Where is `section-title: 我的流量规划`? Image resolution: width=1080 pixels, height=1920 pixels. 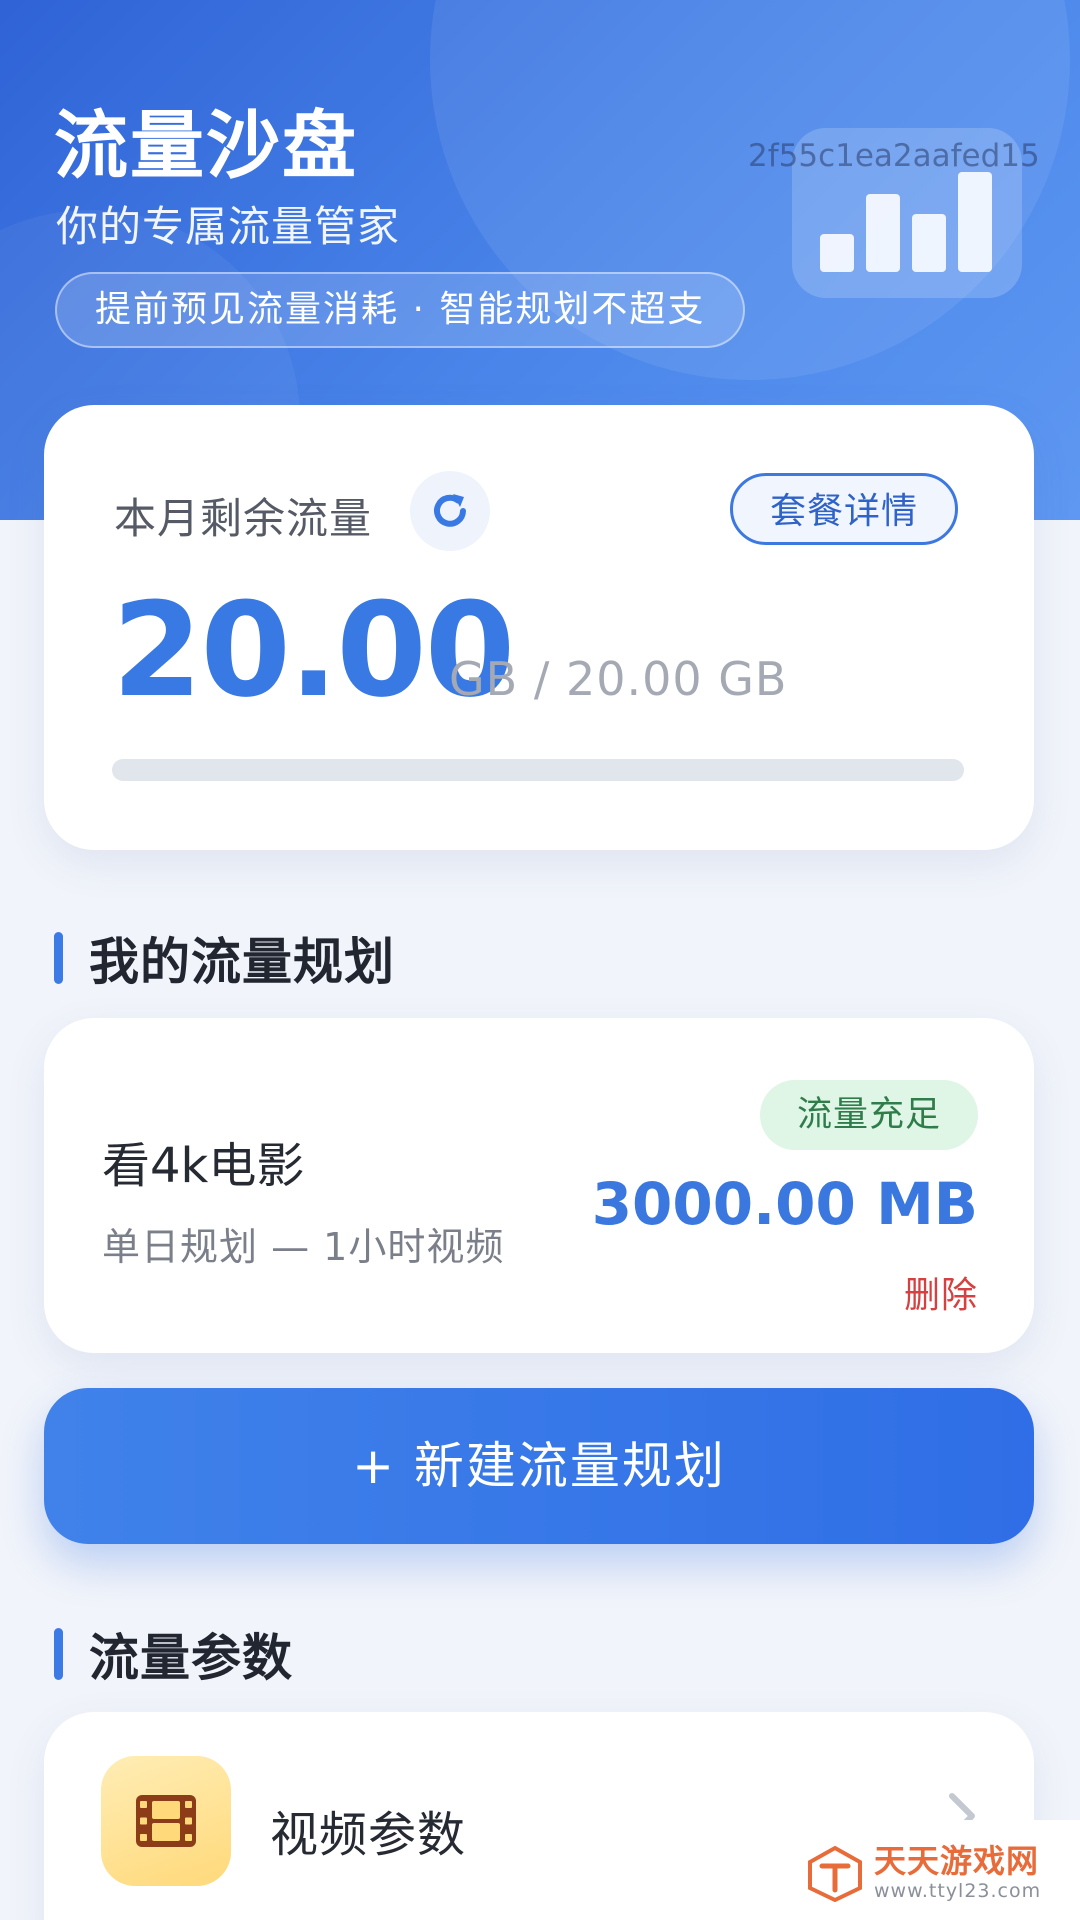
section-title: 我的流量规划 is located at coordinates (242, 962).